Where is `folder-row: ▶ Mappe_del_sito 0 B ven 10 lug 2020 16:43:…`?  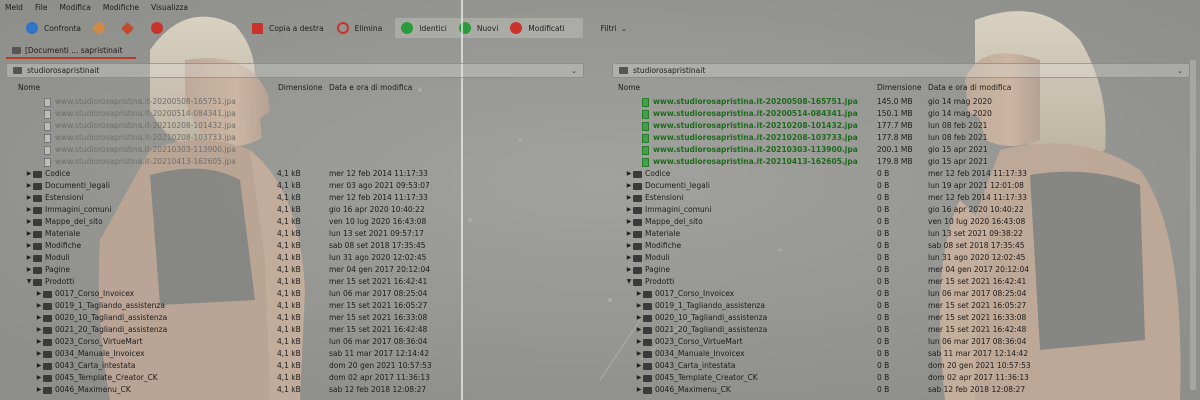 folder-row: ▶ Mappe_del_sito 0 B ven 10 lug 2020 16:43:… is located at coordinates (903, 222).